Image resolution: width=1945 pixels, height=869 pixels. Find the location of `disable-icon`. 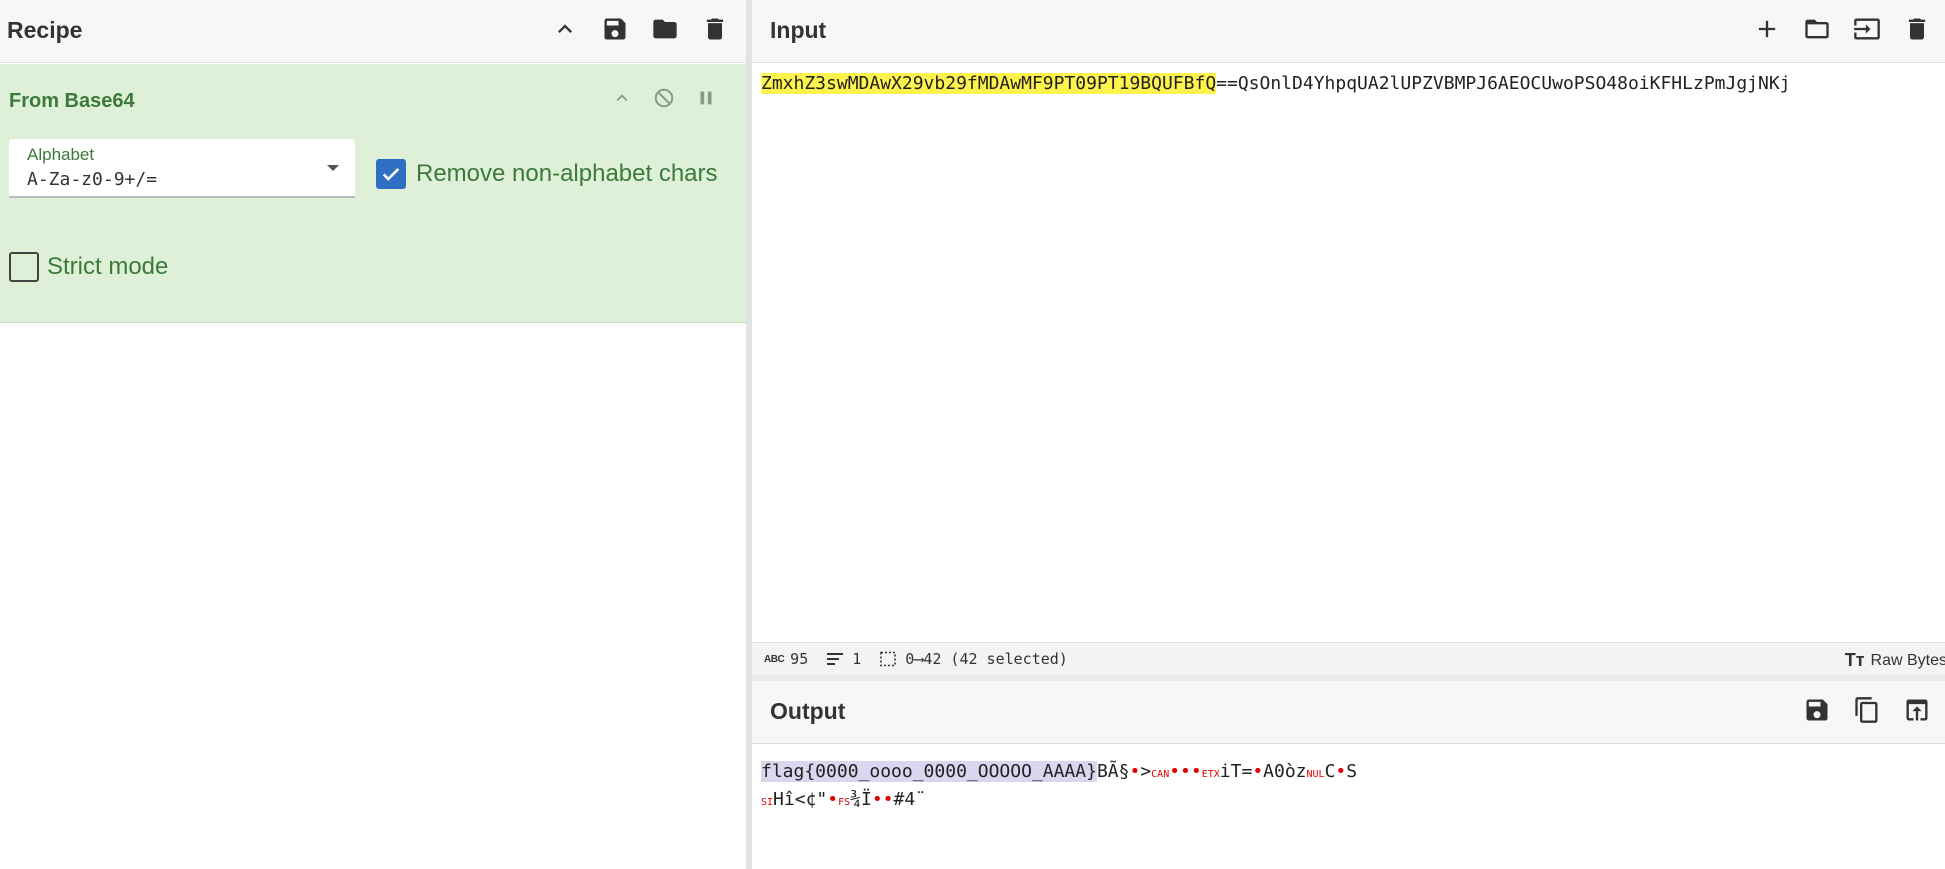

disable-icon is located at coordinates (664, 98).